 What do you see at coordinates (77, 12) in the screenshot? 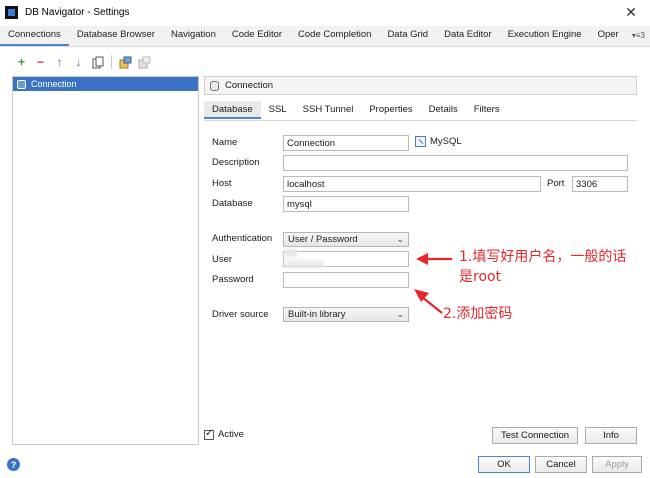
I see `window-title: DB Navigator - Settings` at bounding box center [77, 12].